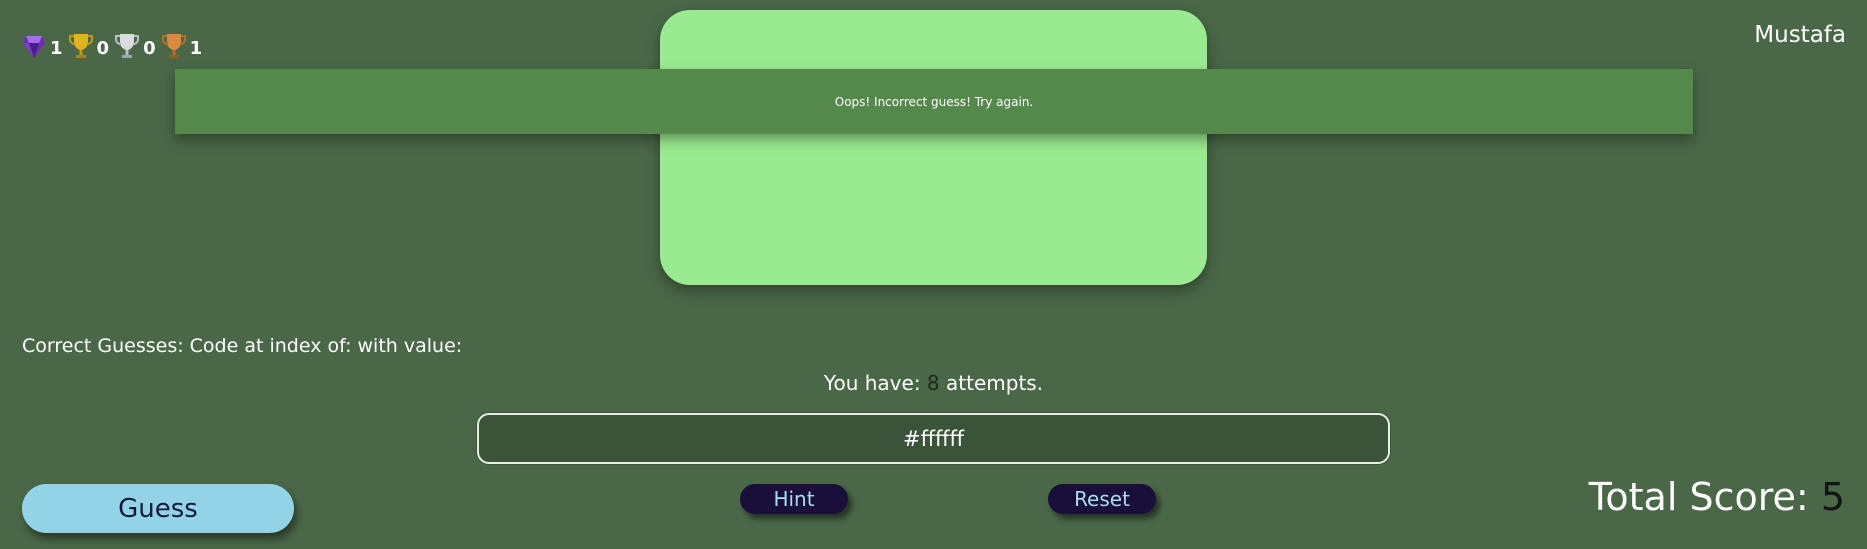  What do you see at coordinates (103, 48) in the screenshot?
I see `gold-count: 0` at bounding box center [103, 48].